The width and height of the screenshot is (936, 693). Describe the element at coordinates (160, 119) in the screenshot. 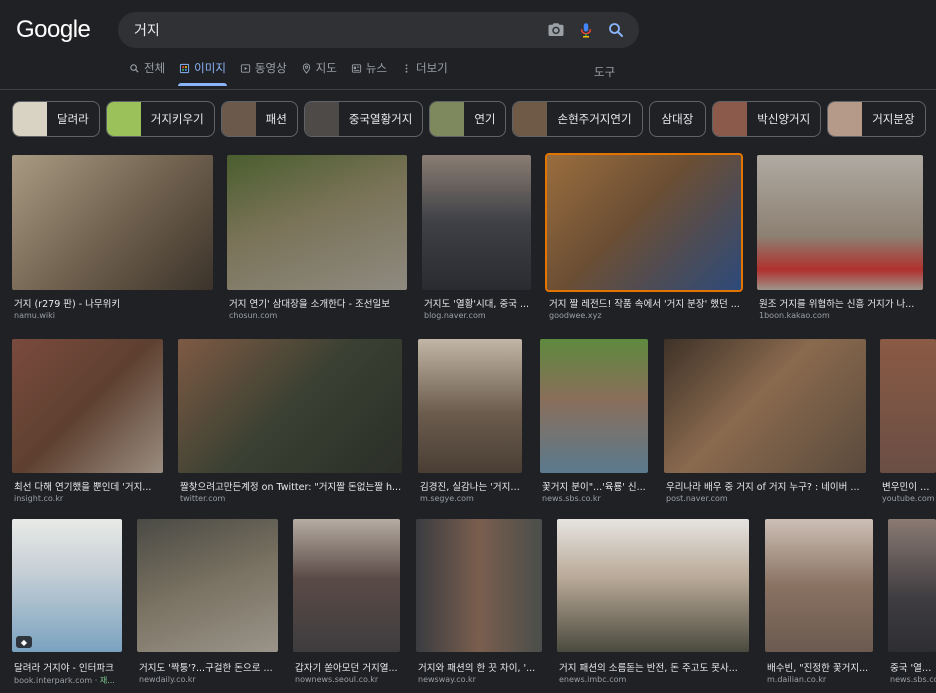

I see `chip-related: 거지키우기` at that location.